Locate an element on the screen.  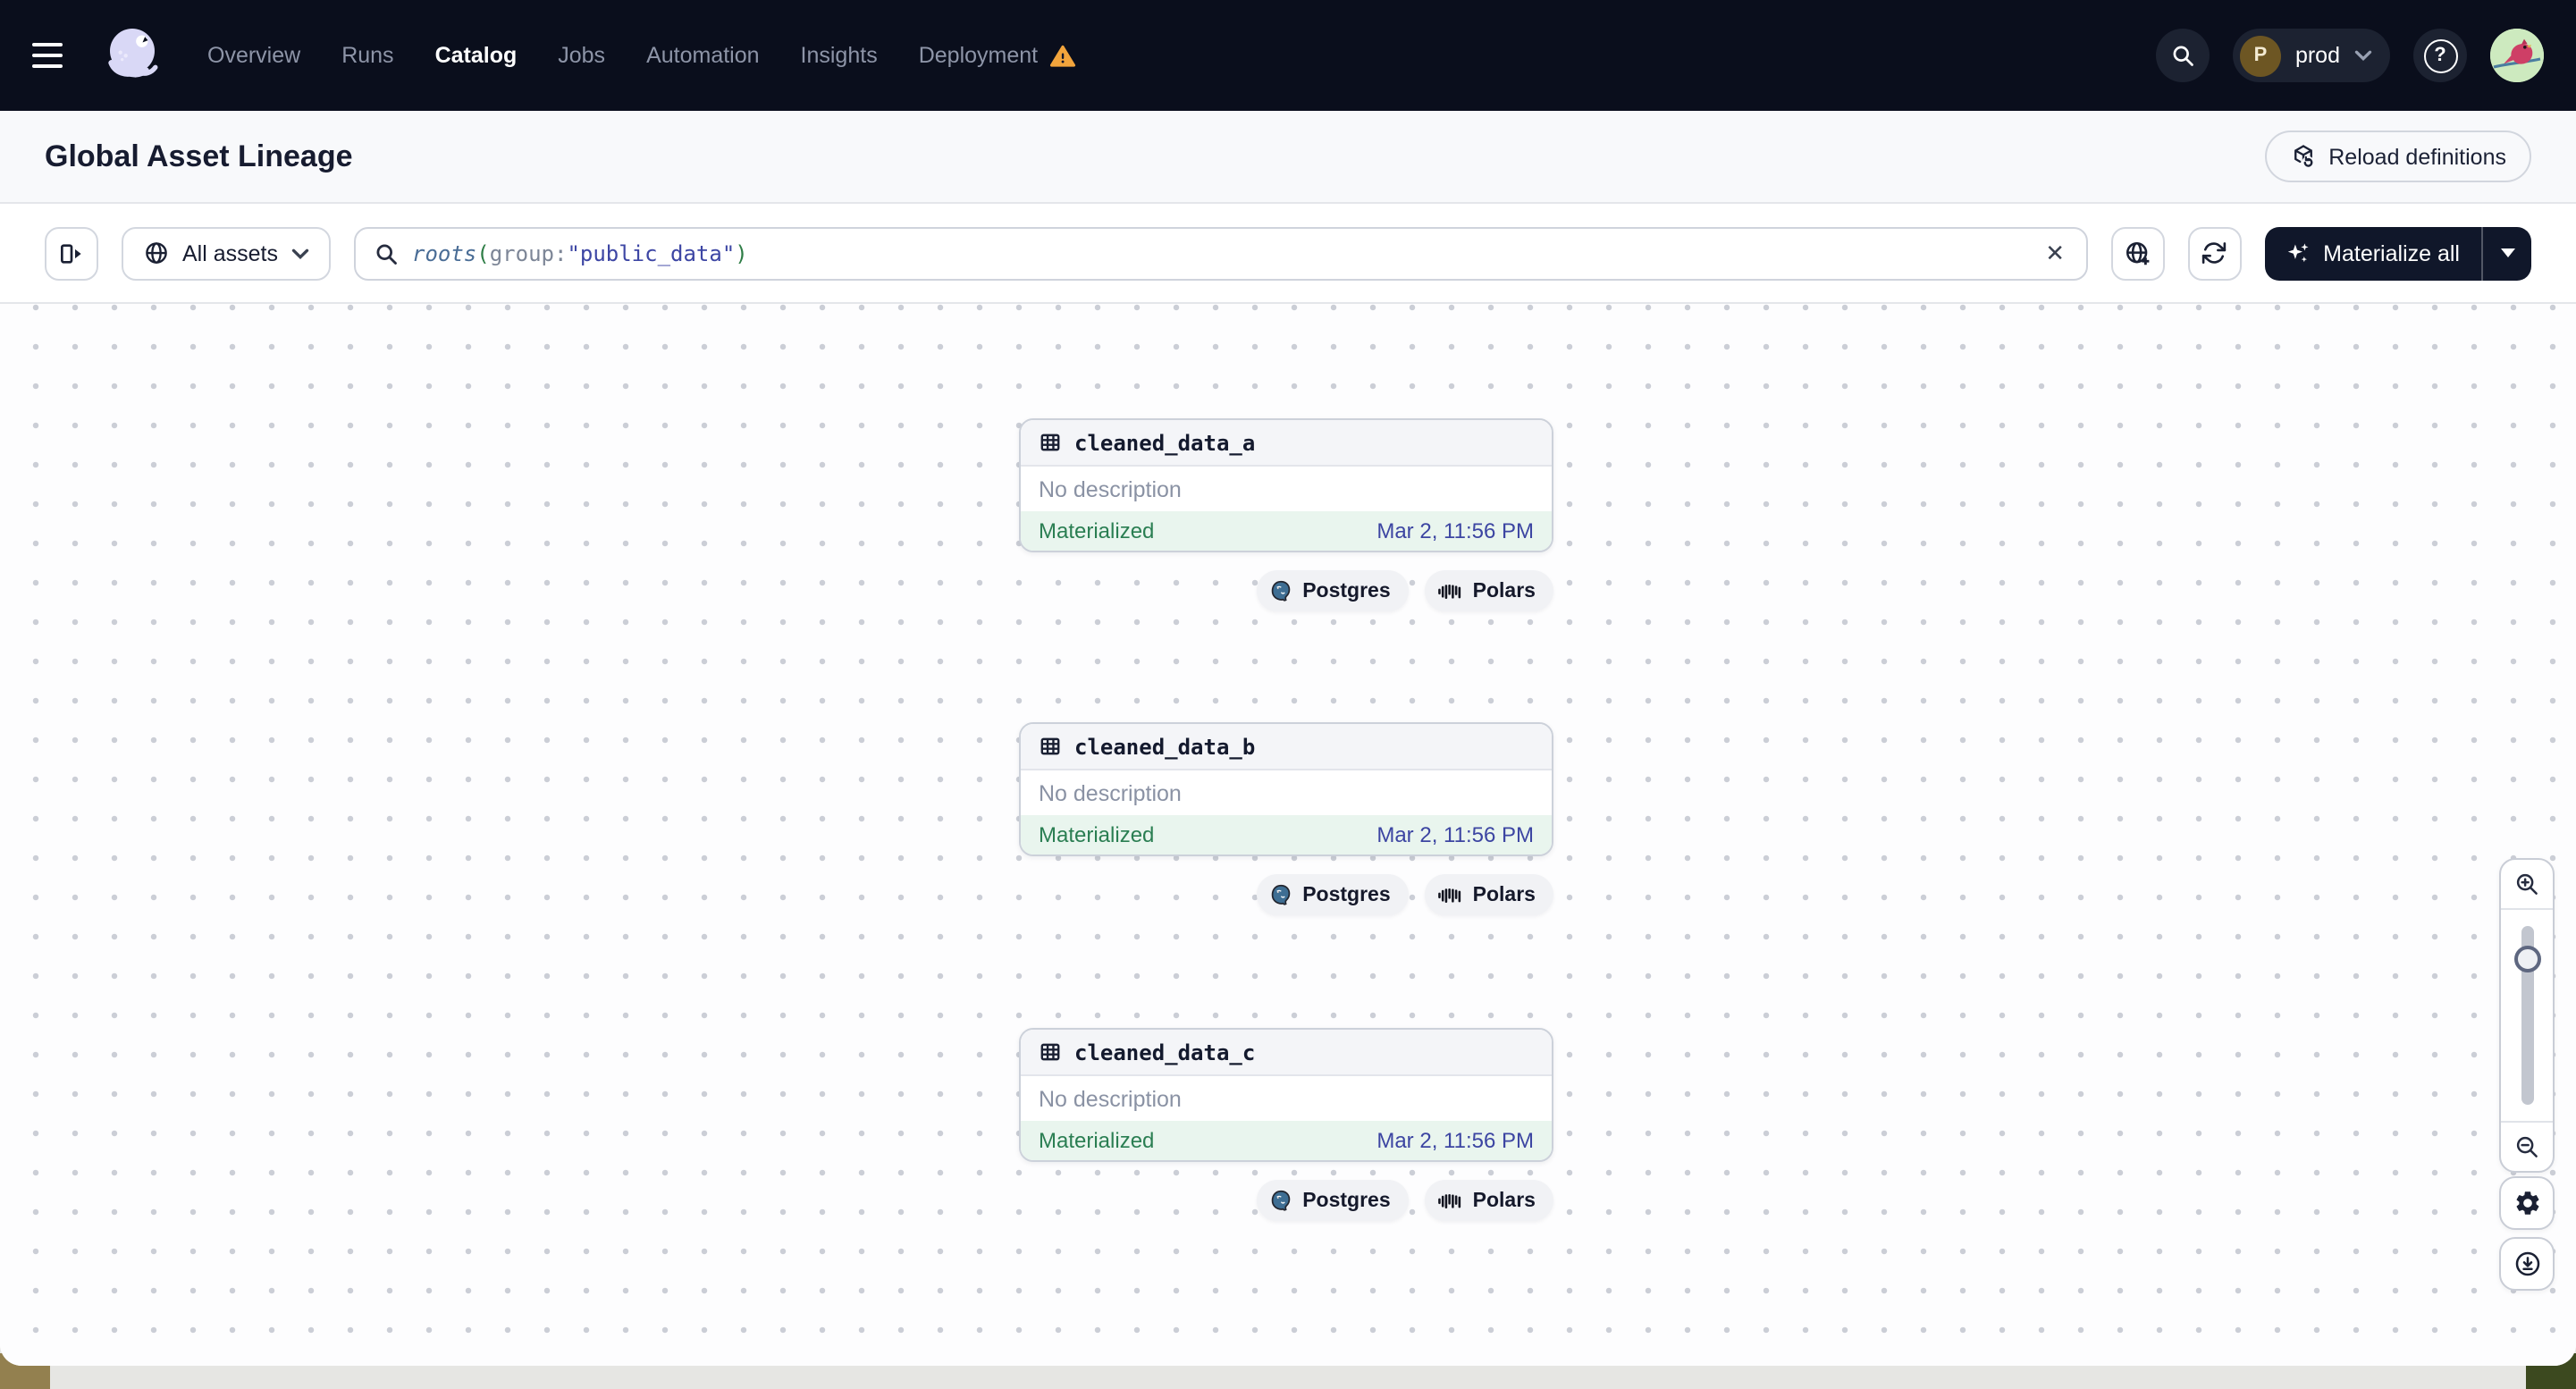
materialize-all-label: Materialize all is located at coordinates (2392, 252).